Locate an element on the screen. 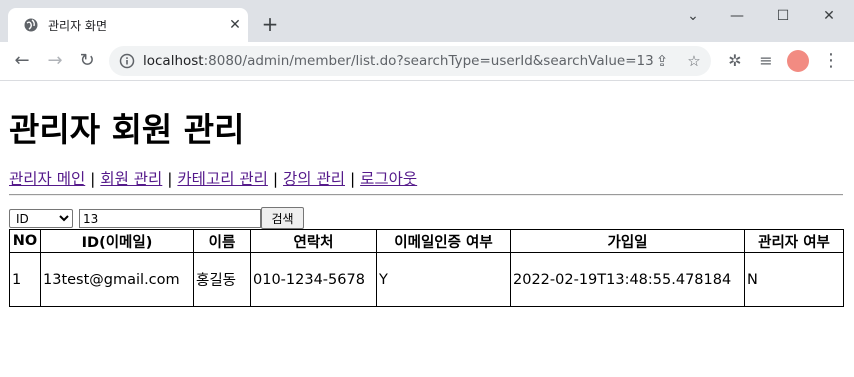  globe-icon is located at coordinates (31, 25).